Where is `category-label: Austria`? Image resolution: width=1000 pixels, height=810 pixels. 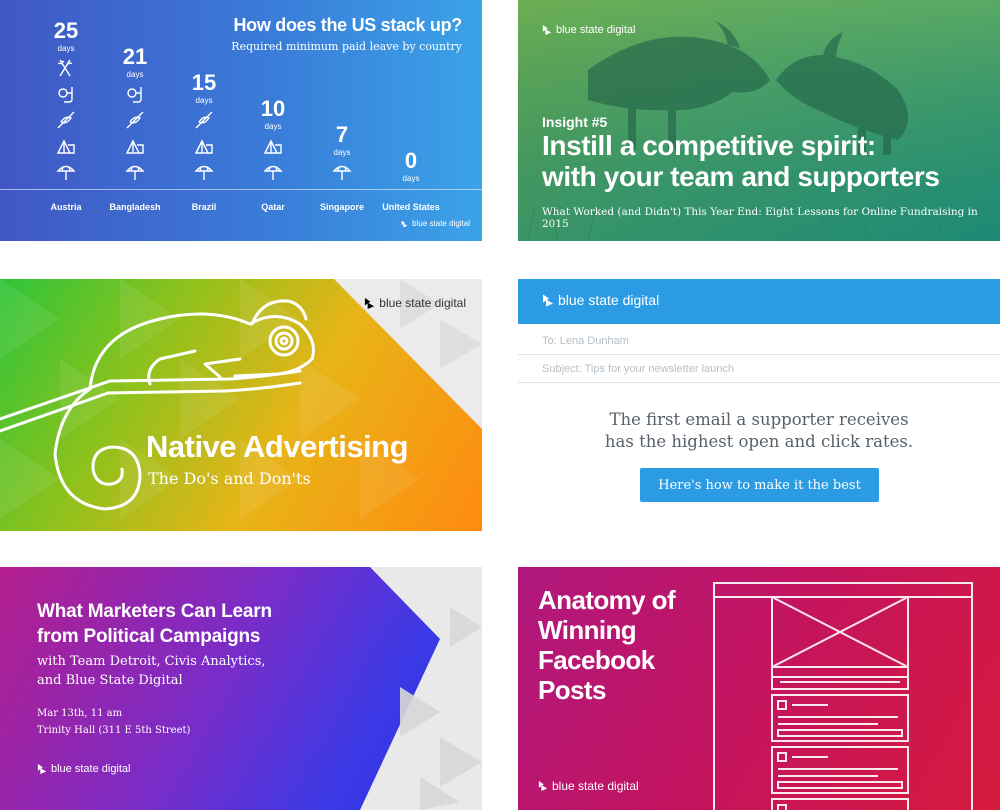 category-label: Austria is located at coordinates (66, 207).